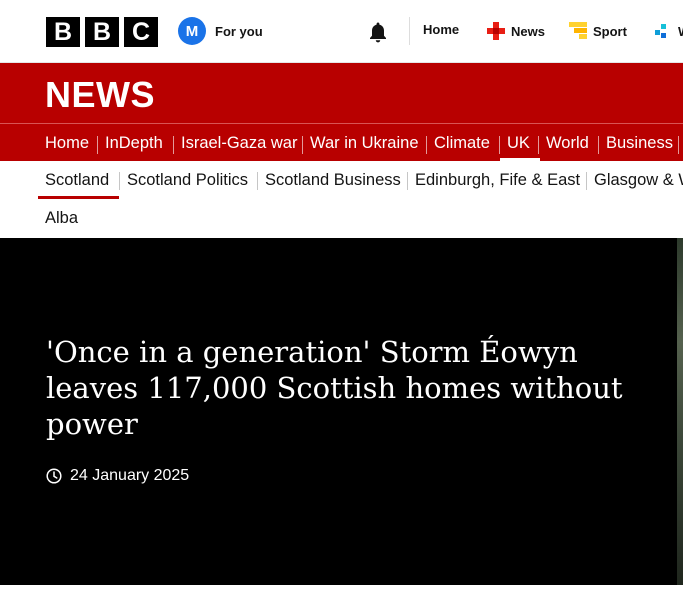  What do you see at coordinates (239, 31) in the screenshot?
I see `for-you-label: For you` at bounding box center [239, 31].